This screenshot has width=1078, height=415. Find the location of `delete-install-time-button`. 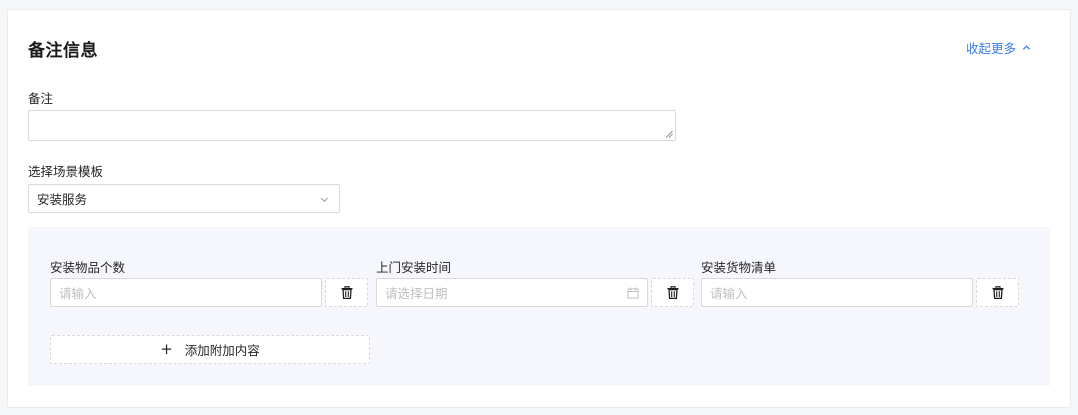

delete-install-time-button is located at coordinates (672, 292).